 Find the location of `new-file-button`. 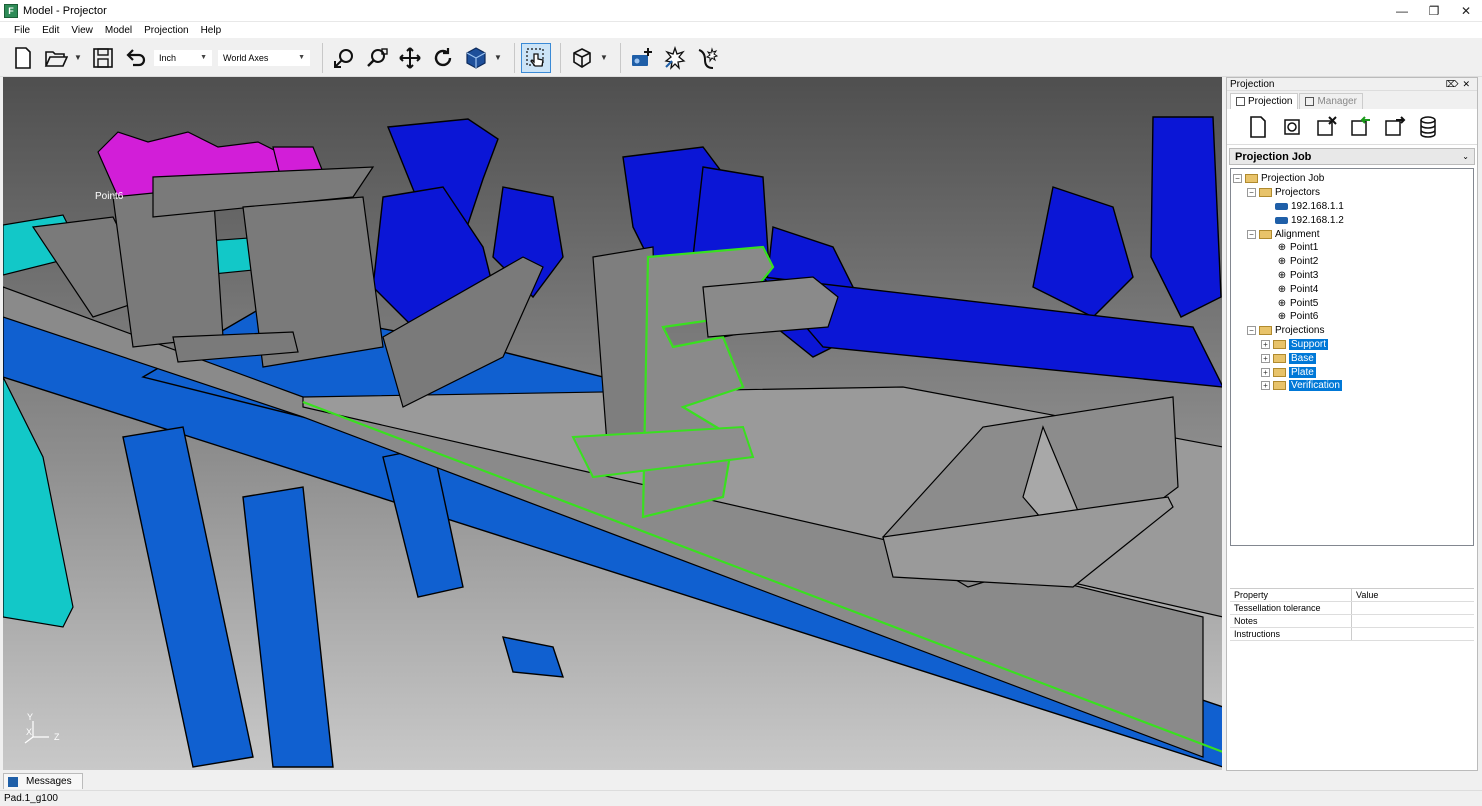

new-file-button is located at coordinates (23, 58).